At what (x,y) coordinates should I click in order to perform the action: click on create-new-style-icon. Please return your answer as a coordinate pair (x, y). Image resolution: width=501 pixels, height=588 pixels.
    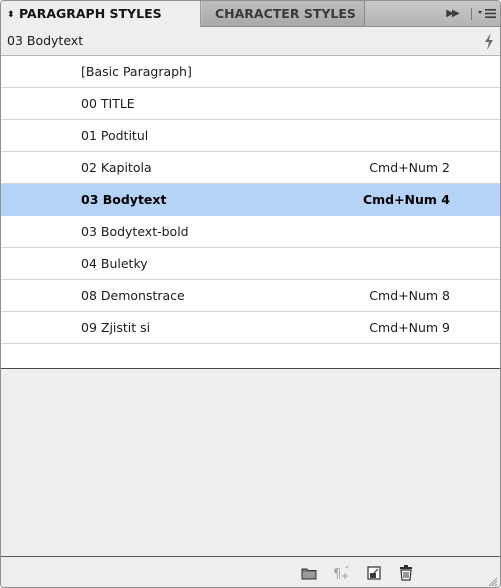
    Looking at the image, I should click on (374, 573).